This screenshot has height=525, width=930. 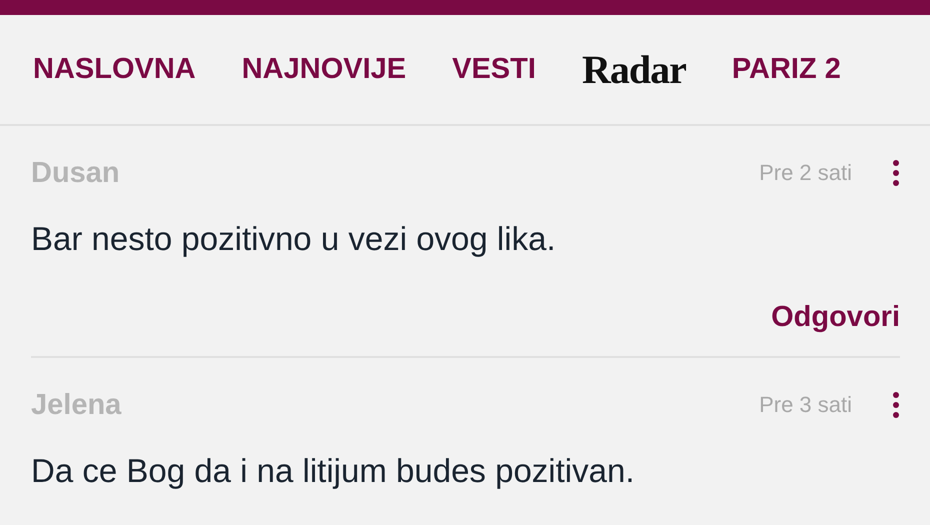 I want to click on nav-link: NASLOVNA, so click(x=114, y=69).